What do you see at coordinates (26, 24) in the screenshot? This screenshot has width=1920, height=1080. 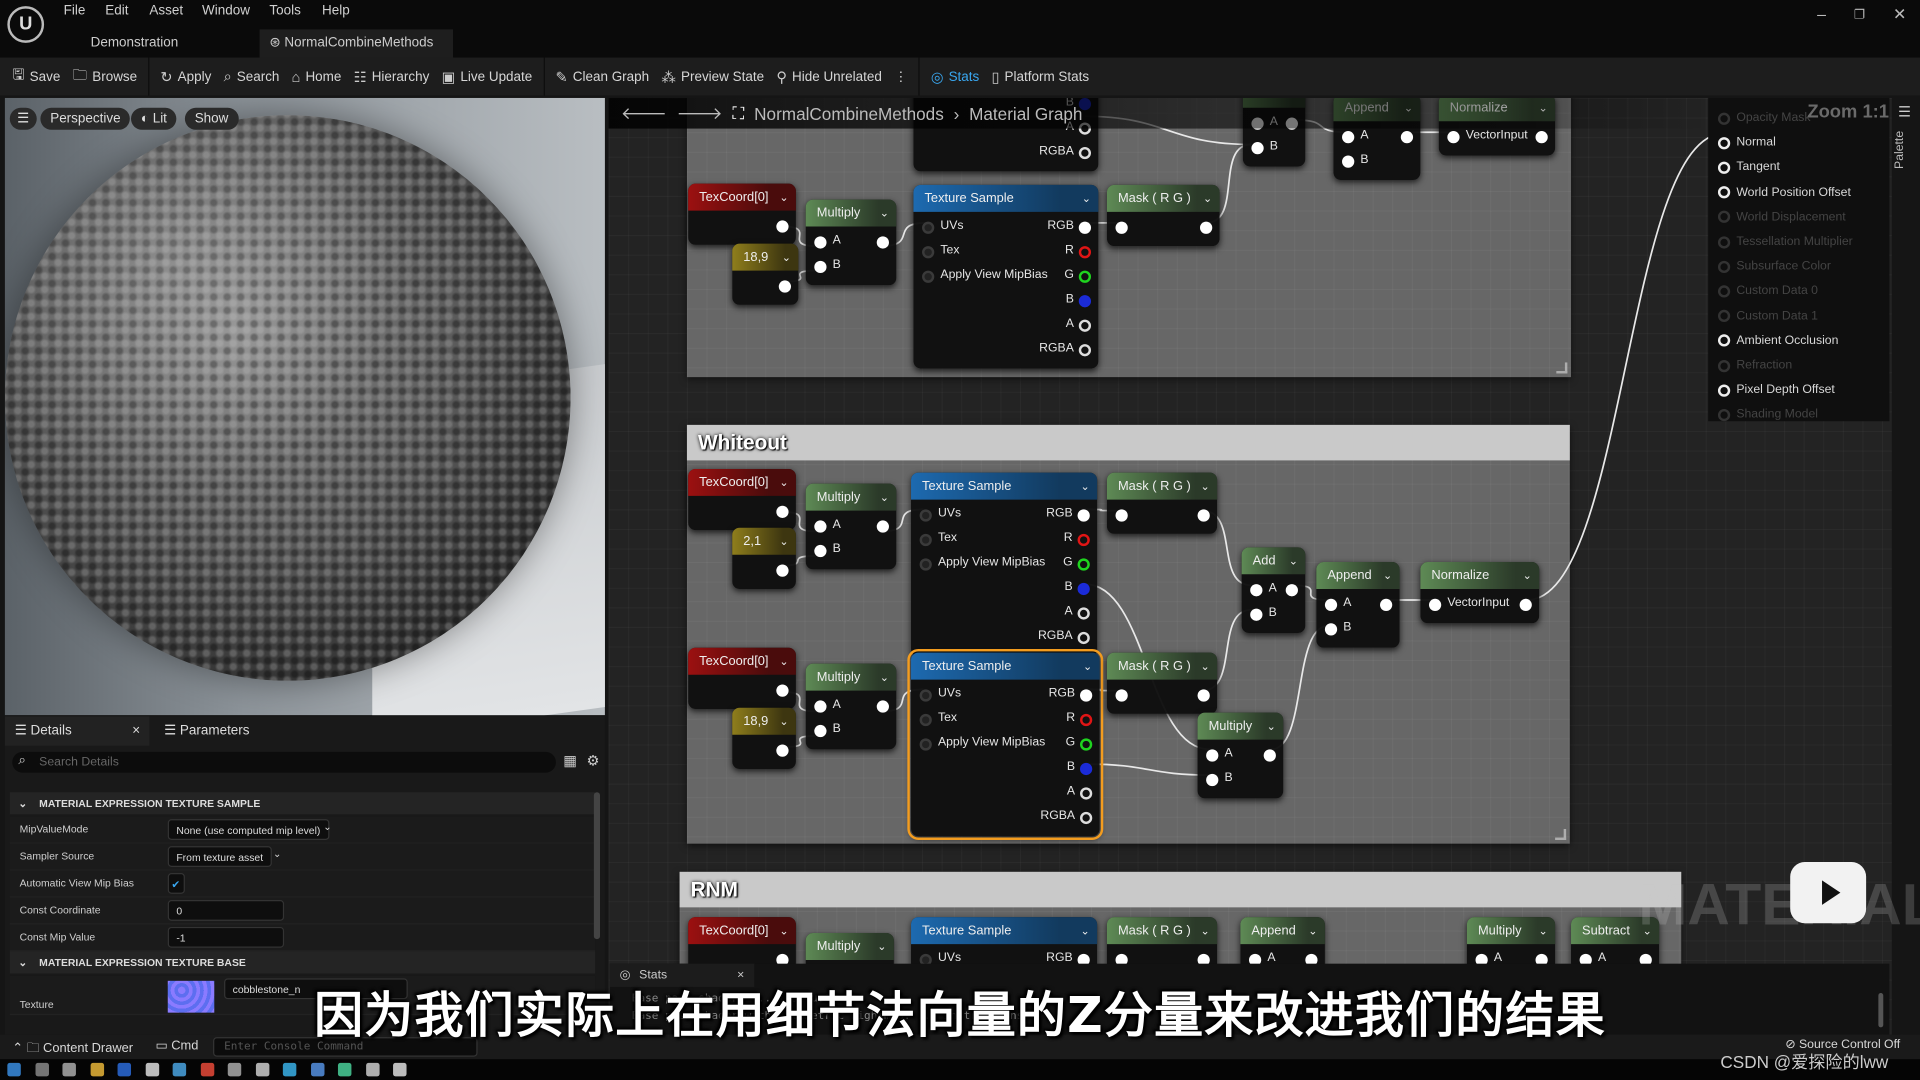 I see `unreal-logo-icon: U` at bounding box center [26, 24].